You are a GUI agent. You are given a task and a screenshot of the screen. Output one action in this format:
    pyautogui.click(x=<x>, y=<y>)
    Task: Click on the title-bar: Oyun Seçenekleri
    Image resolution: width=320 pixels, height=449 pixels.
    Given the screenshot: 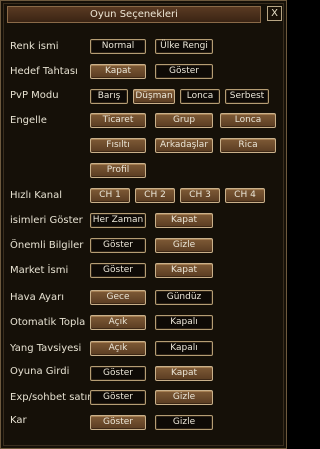 What is the action you would take?
    pyautogui.click(x=134, y=14)
    